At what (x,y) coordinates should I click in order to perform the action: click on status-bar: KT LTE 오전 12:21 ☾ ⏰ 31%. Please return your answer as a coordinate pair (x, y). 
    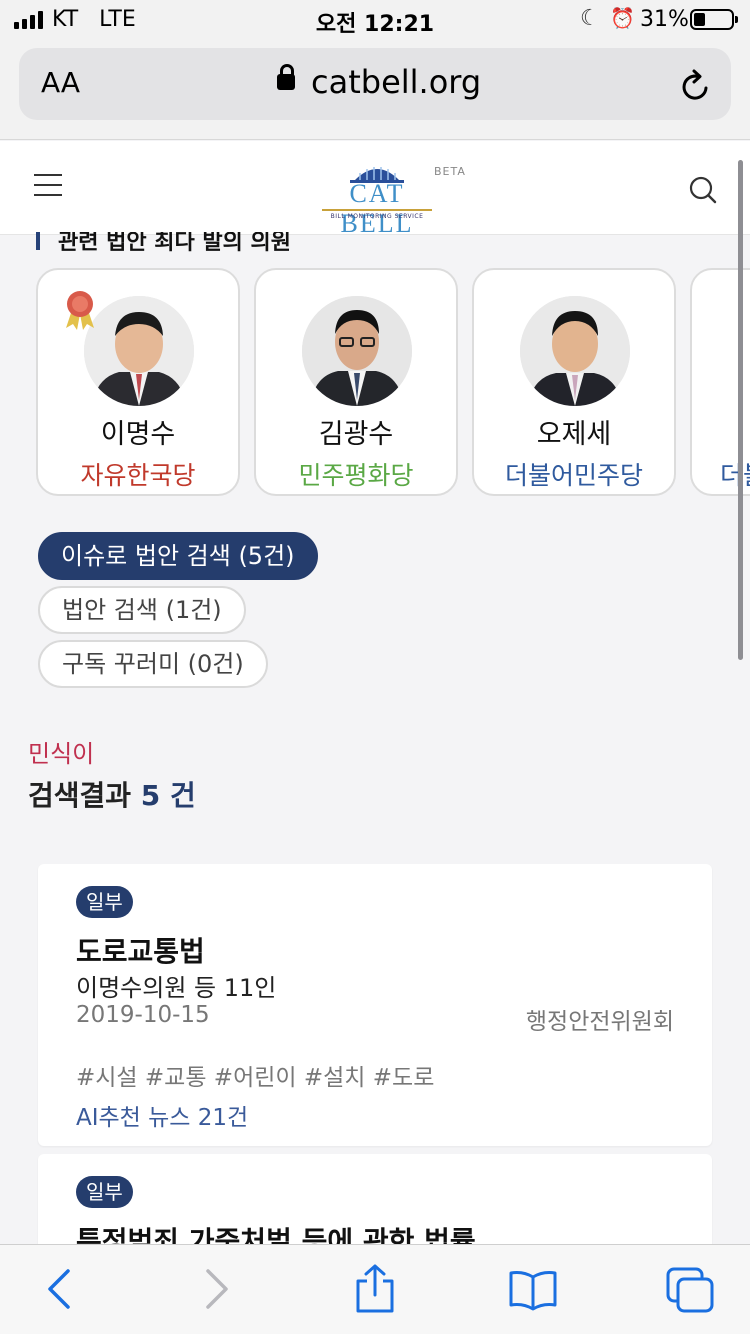
    Looking at the image, I should click on (375, 20).